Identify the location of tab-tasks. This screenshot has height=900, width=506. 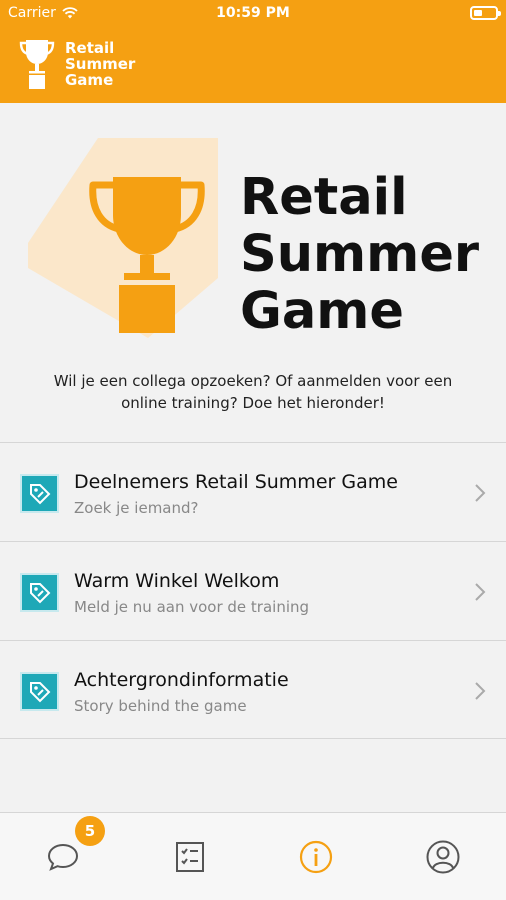
(190, 856).